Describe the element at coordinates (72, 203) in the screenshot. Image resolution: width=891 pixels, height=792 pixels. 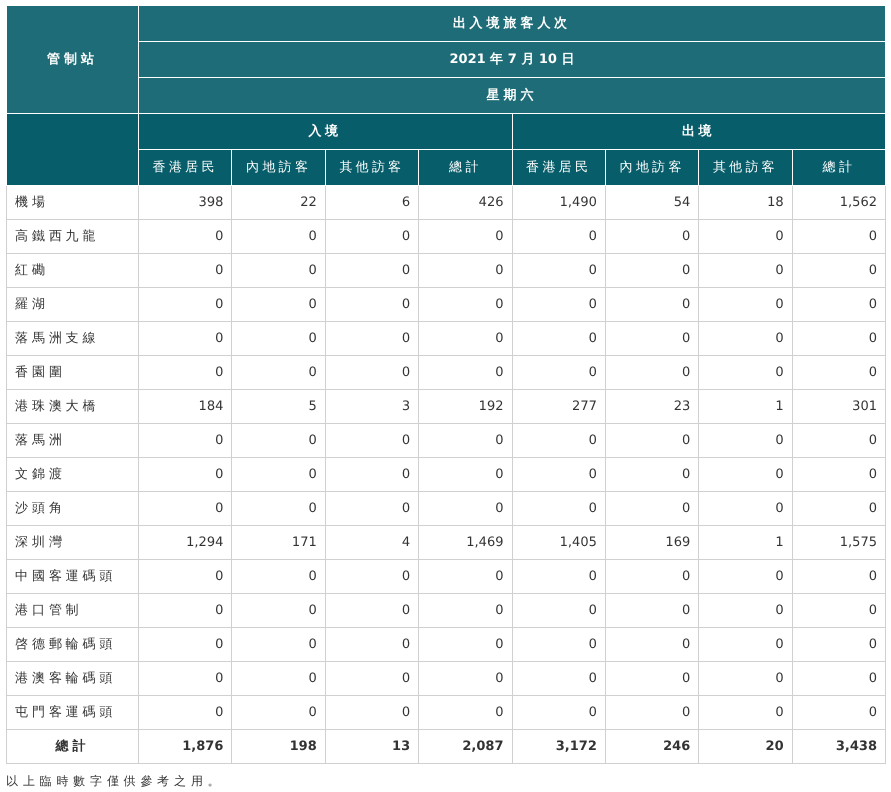
I see `station-cell: 機場` at that location.